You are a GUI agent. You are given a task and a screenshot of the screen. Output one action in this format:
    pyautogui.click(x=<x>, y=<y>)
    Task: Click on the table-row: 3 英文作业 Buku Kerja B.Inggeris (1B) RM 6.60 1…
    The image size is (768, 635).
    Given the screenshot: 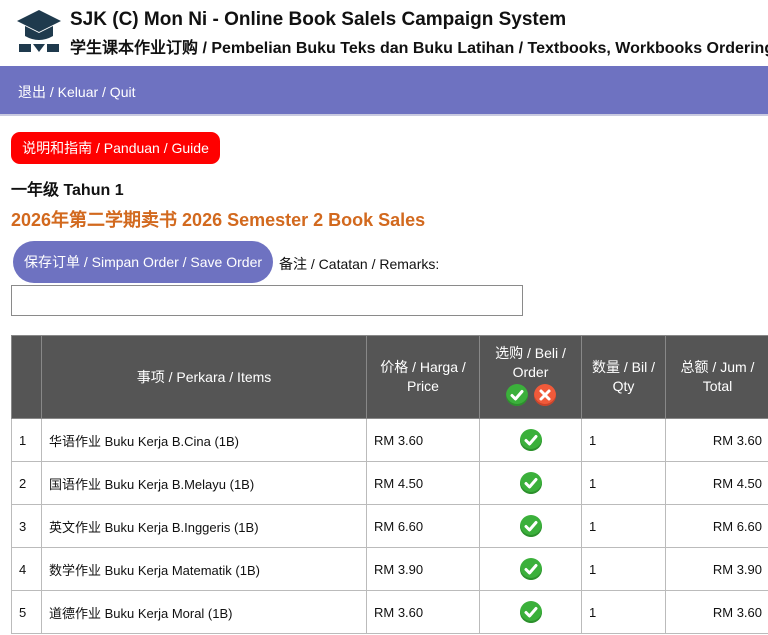 What is the action you would take?
    pyautogui.click(x=389, y=526)
    